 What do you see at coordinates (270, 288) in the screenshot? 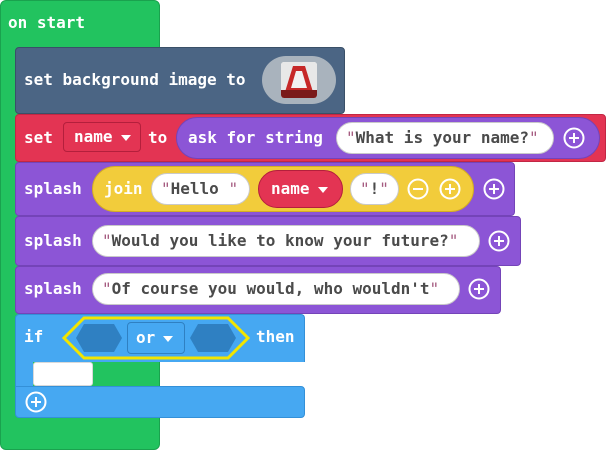
I see `splash-string-3-value: Of course you would, who wouldn't` at bounding box center [270, 288].